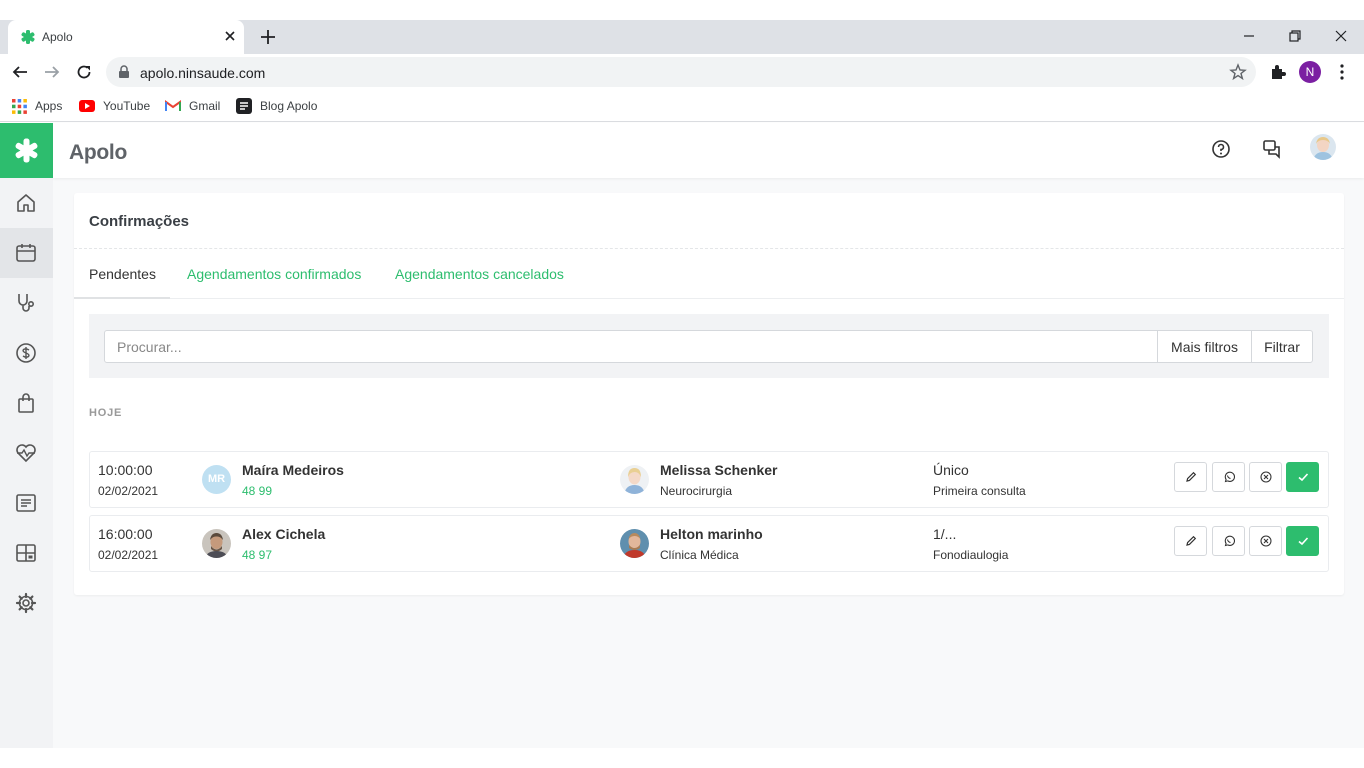 Image resolution: width=1364 pixels, height=768 pixels. What do you see at coordinates (98, 152) in the screenshot?
I see `brand-name: Apolo` at bounding box center [98, 152].